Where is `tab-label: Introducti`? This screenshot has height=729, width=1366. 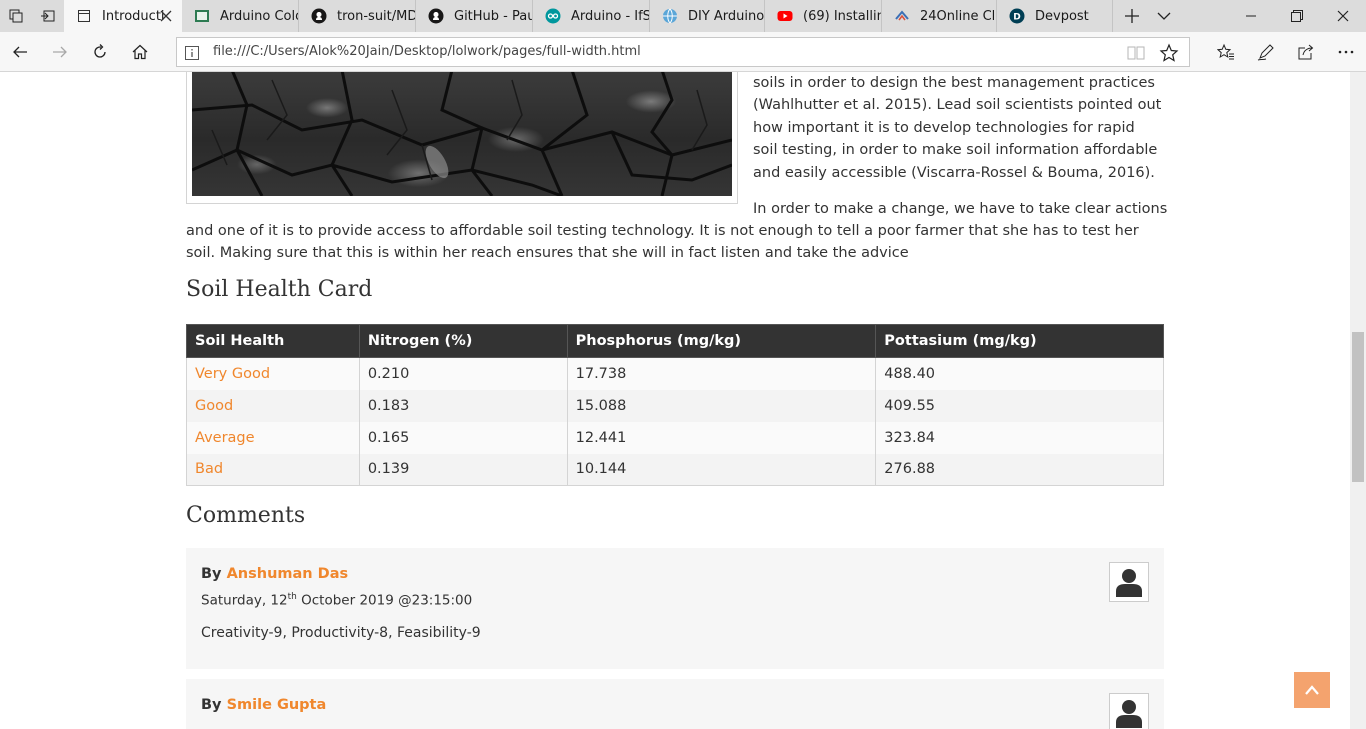
tab-label: Introducti is located at coordinates (133, 16).